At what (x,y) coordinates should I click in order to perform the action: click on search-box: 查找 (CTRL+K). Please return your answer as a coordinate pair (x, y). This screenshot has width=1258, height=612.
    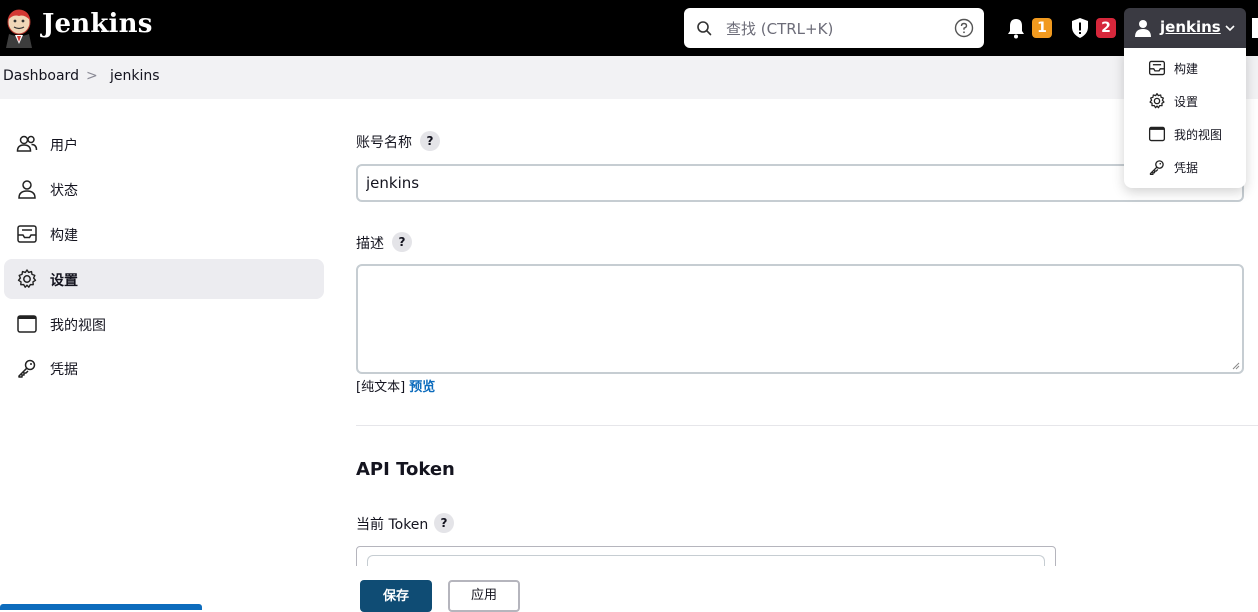
    Looking at the image, I should click on (834, 28).